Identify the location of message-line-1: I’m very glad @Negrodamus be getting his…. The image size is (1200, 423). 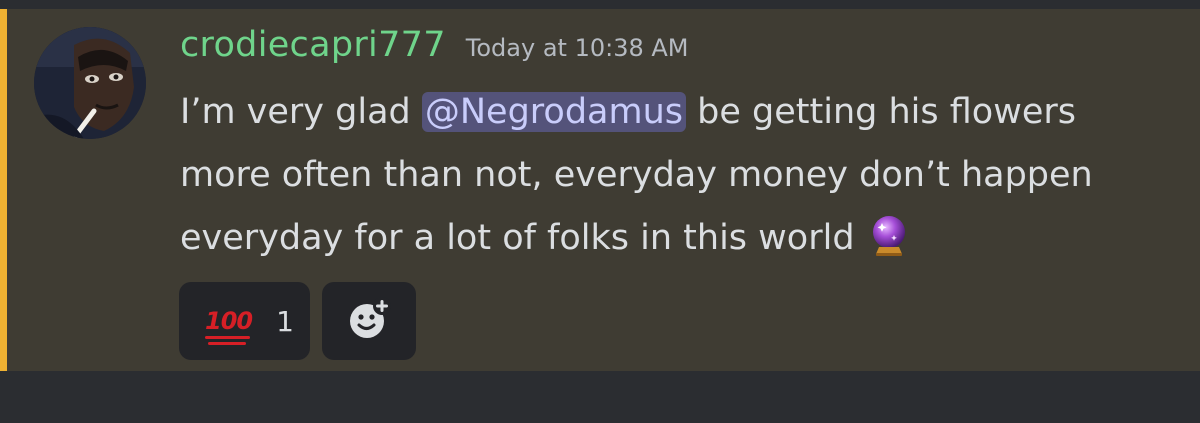
(680, 112).